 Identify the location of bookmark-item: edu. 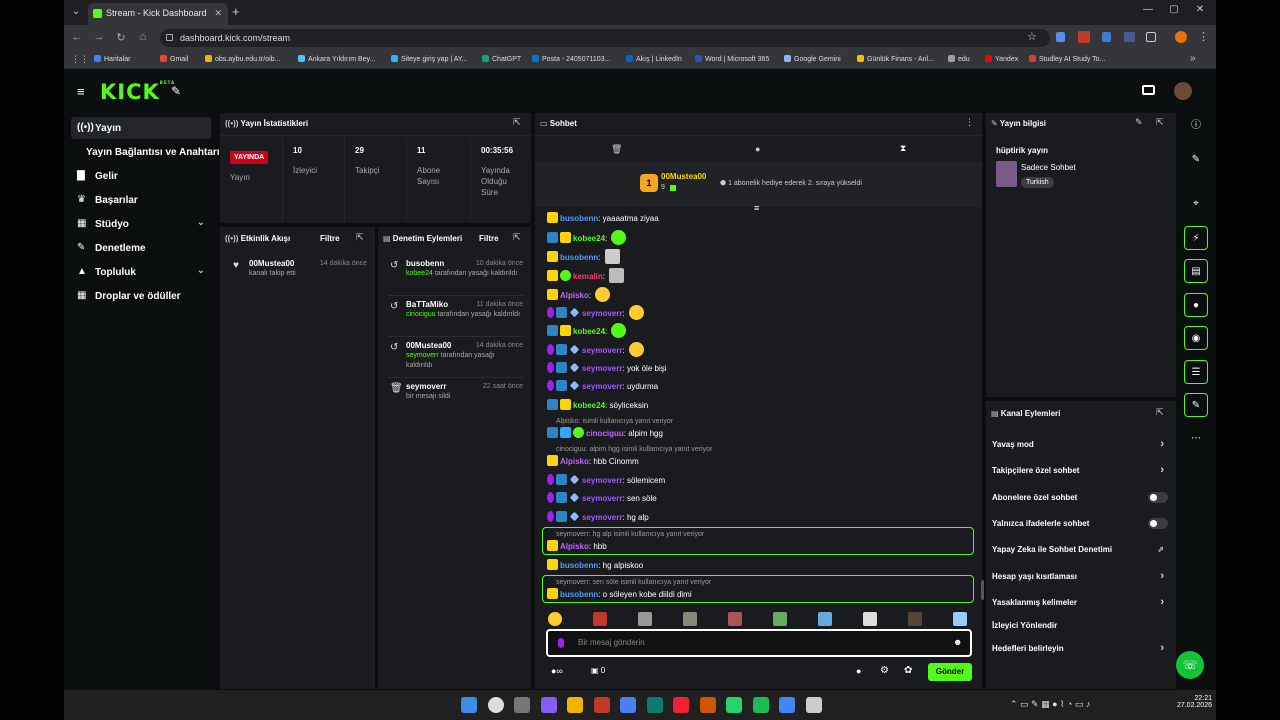
(959, 59).